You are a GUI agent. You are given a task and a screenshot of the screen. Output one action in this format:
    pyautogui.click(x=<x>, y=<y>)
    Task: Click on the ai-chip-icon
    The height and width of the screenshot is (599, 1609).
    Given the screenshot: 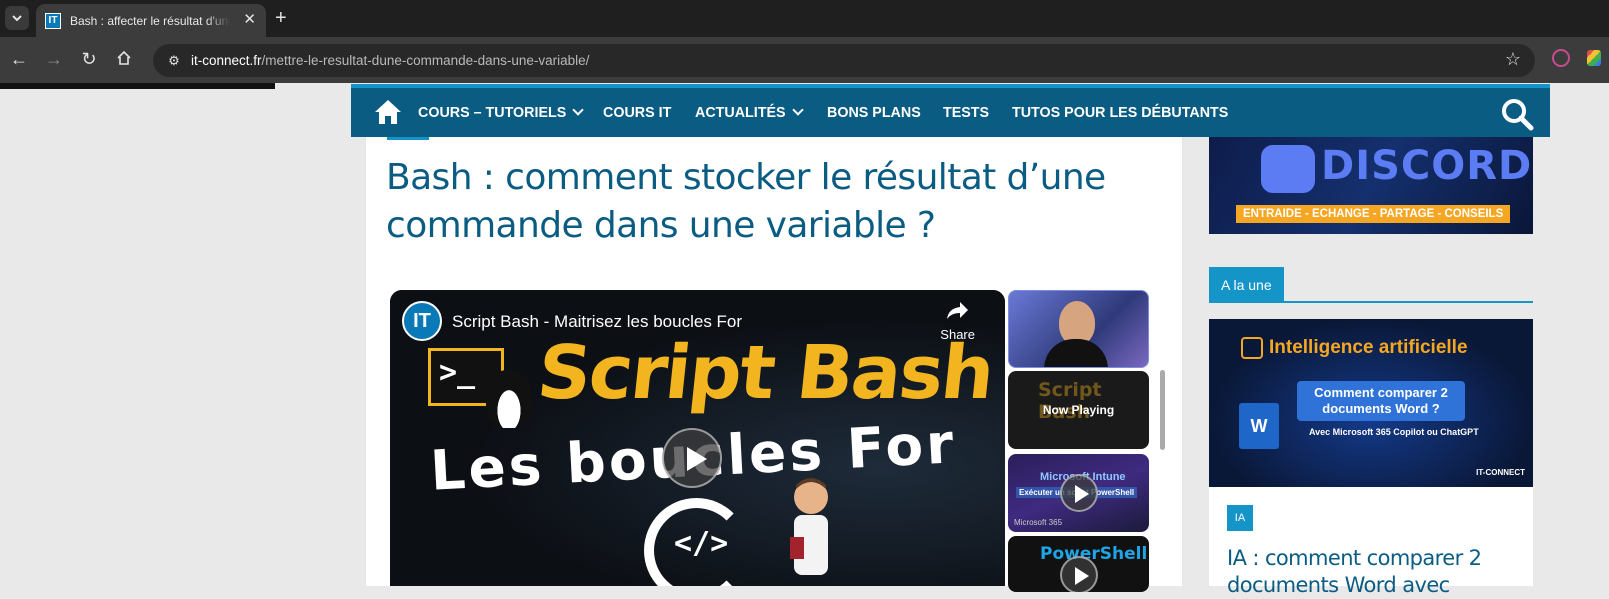 What is the action you would take?
    pyautogui.click(x=1252, y=348)
    